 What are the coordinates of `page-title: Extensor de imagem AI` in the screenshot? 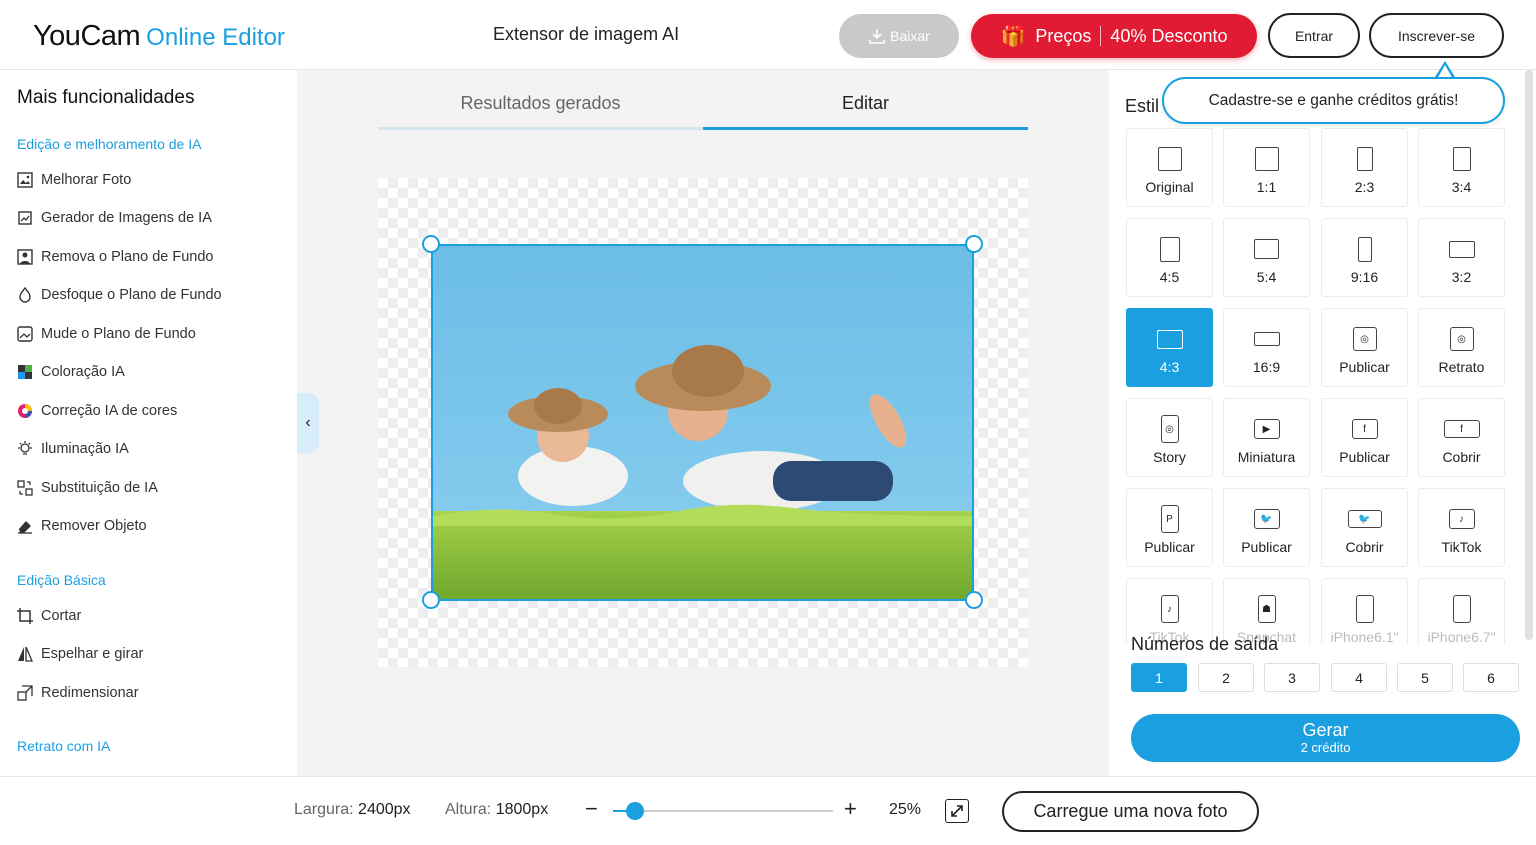 It's located at (586, 34).